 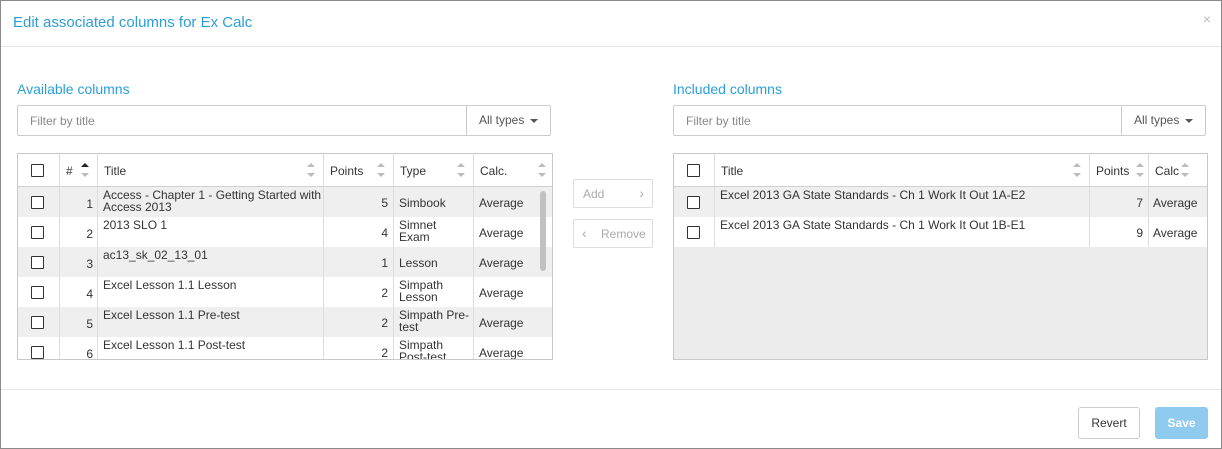 I want to click on included-type-dropdown: All types, so click(x=1163, y=120).